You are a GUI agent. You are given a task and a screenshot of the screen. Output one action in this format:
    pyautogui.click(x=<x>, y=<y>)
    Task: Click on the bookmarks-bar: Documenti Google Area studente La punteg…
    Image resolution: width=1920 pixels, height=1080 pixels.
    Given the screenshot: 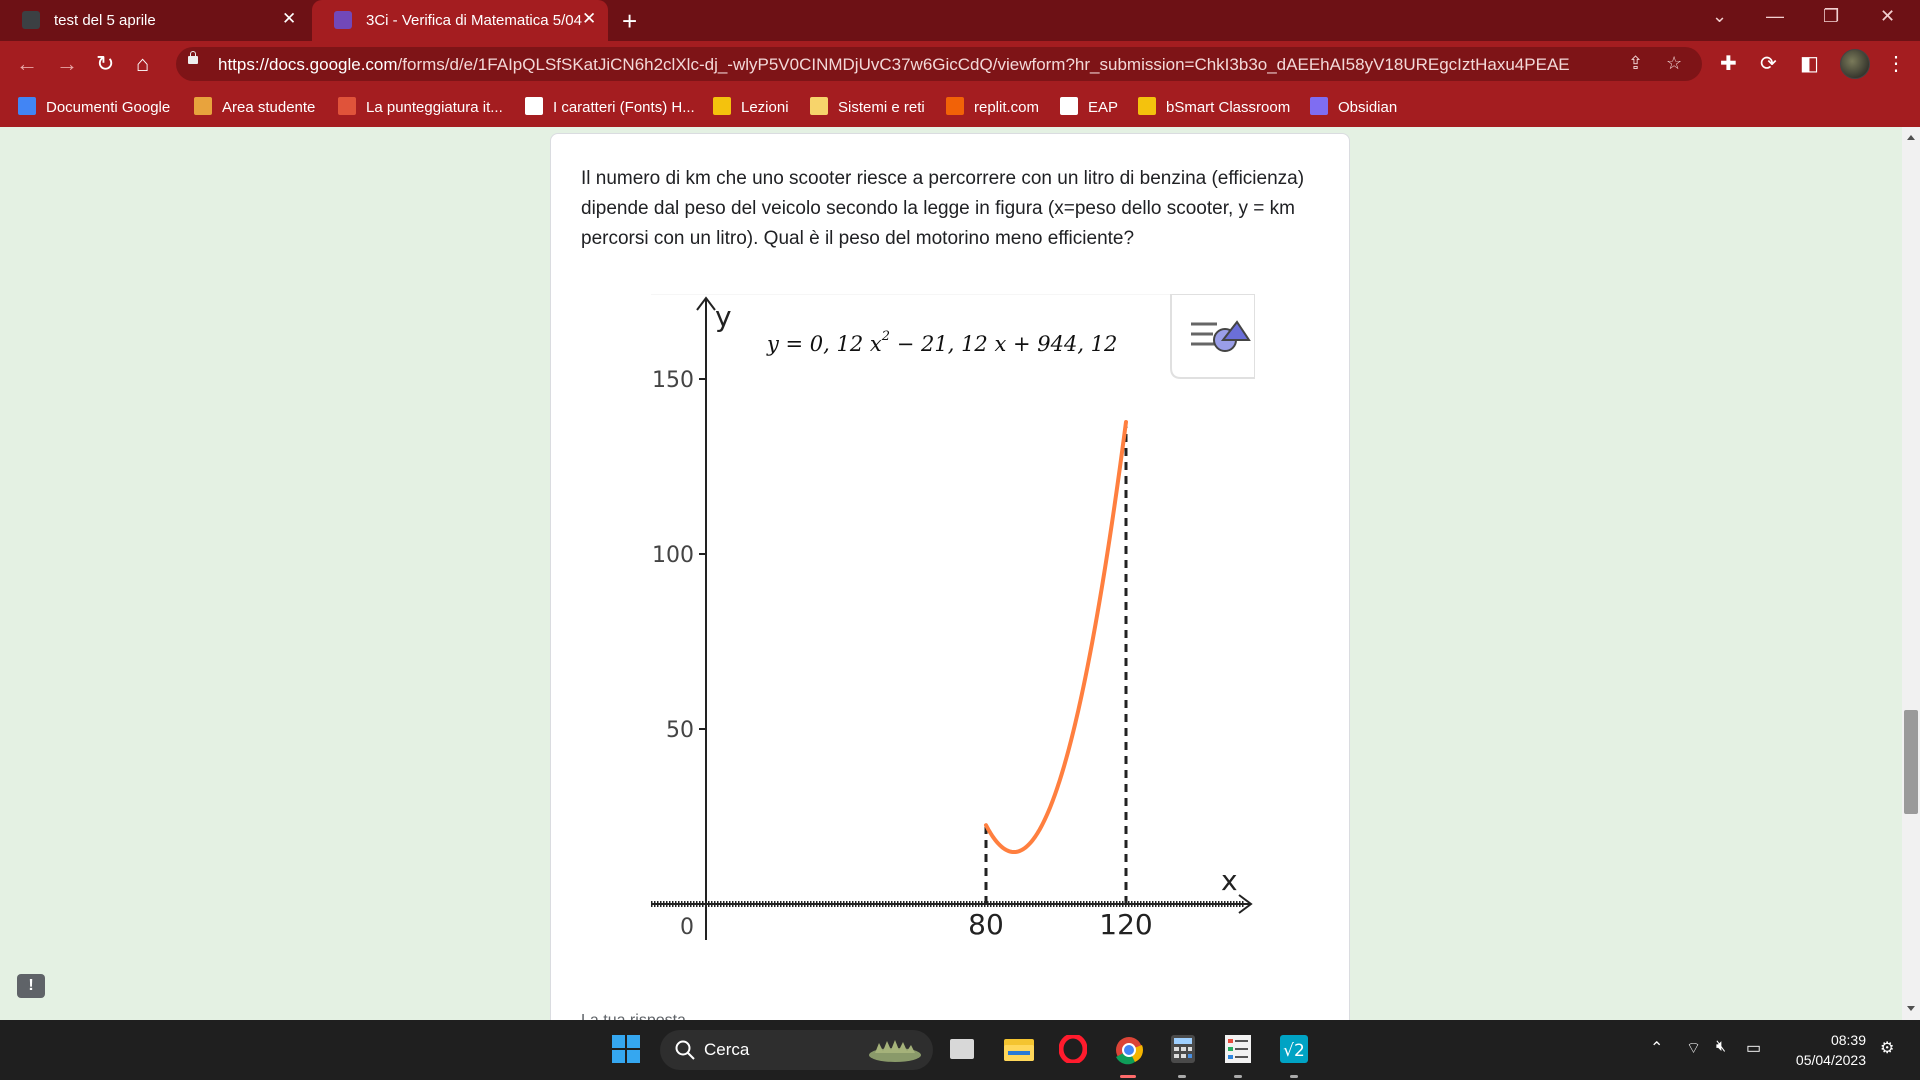 What is the action you would take?
    pyautogui.click(x=960, y=107)
    